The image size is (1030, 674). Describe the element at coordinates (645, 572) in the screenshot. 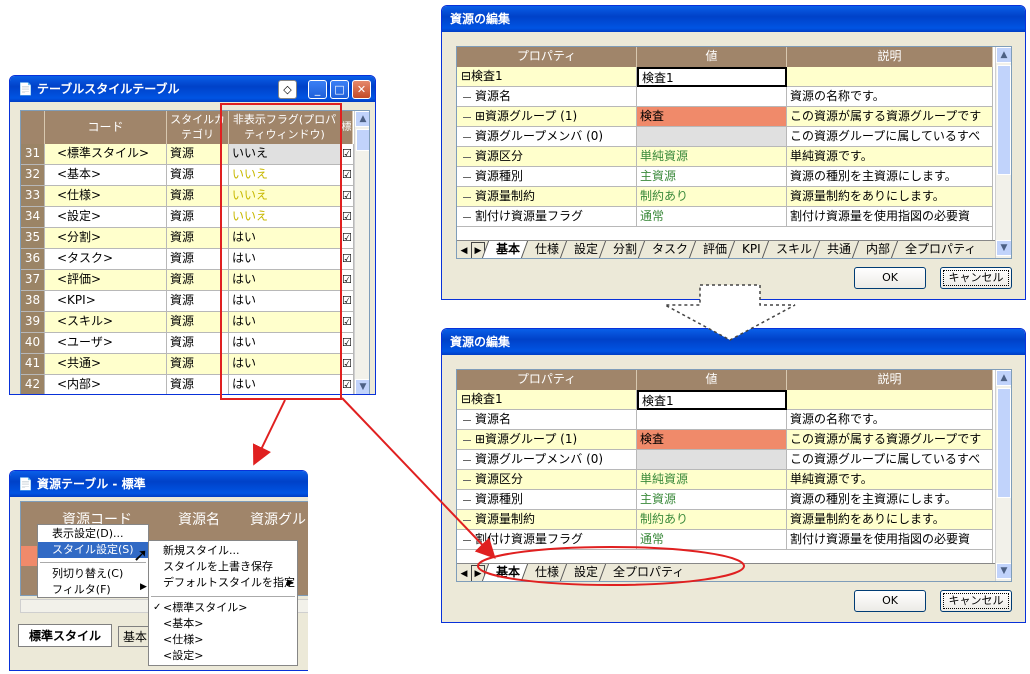

I see `tab-3: 全プロパティ` at that location.